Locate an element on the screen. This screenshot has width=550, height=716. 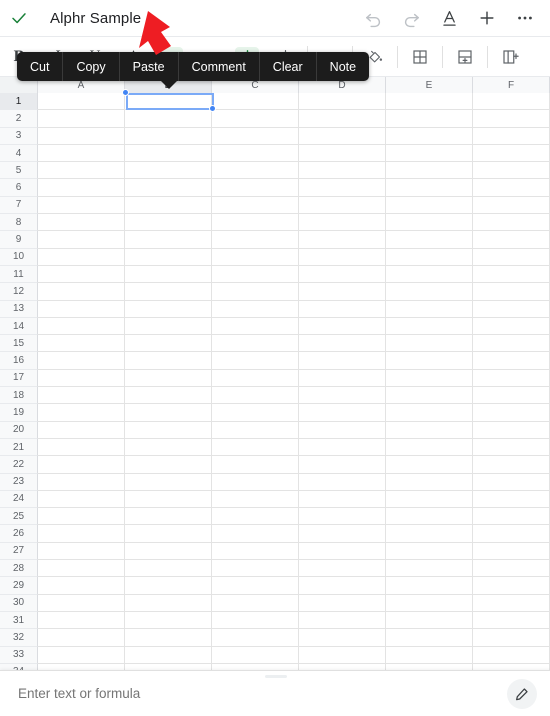
cell-B14 is located at coordinates (168, 326).